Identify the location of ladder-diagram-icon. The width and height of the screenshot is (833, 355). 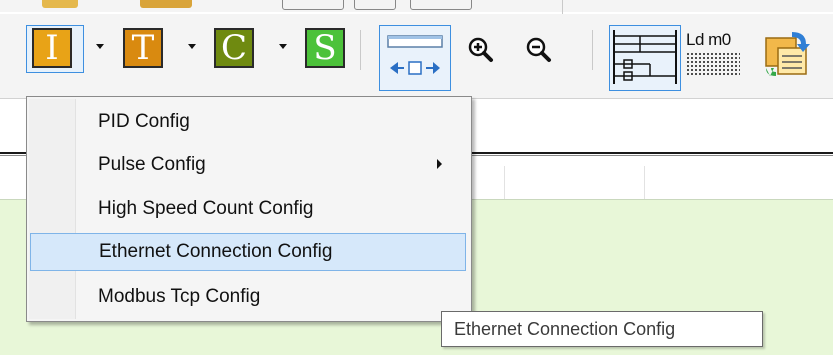
(645, 57).